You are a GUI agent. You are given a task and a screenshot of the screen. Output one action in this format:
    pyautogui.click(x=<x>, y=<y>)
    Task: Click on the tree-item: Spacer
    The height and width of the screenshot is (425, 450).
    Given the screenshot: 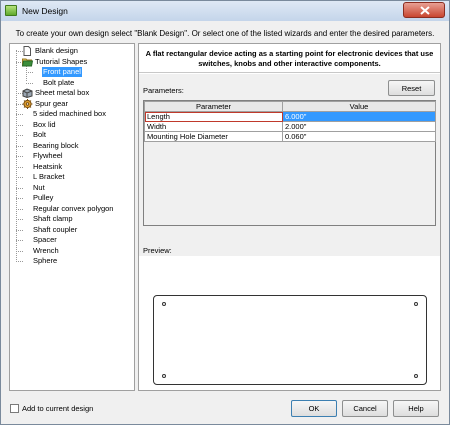 What is the action you would take?
    pyautogui.click(x=72, y=240)
    